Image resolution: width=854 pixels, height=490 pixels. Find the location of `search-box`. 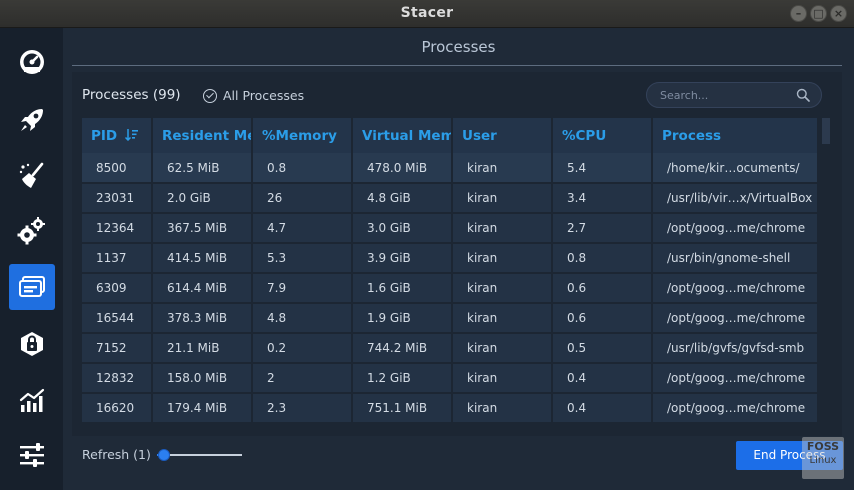

search-box is located at coordinates (734, 95).